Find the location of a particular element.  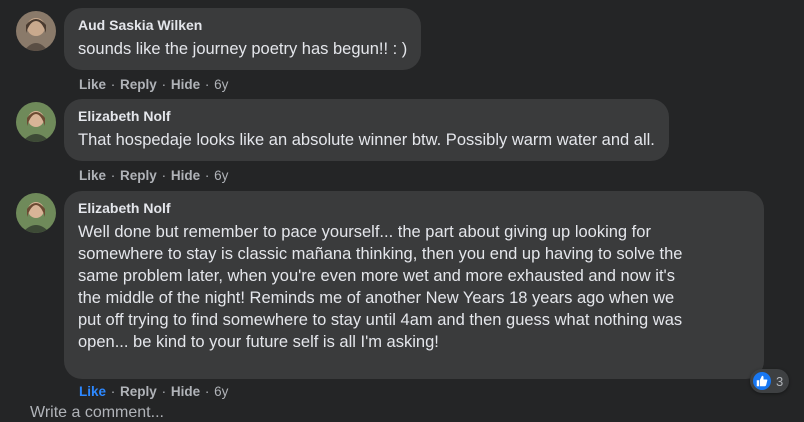

reaction-count: 3 is located at coordinates (780, 381).